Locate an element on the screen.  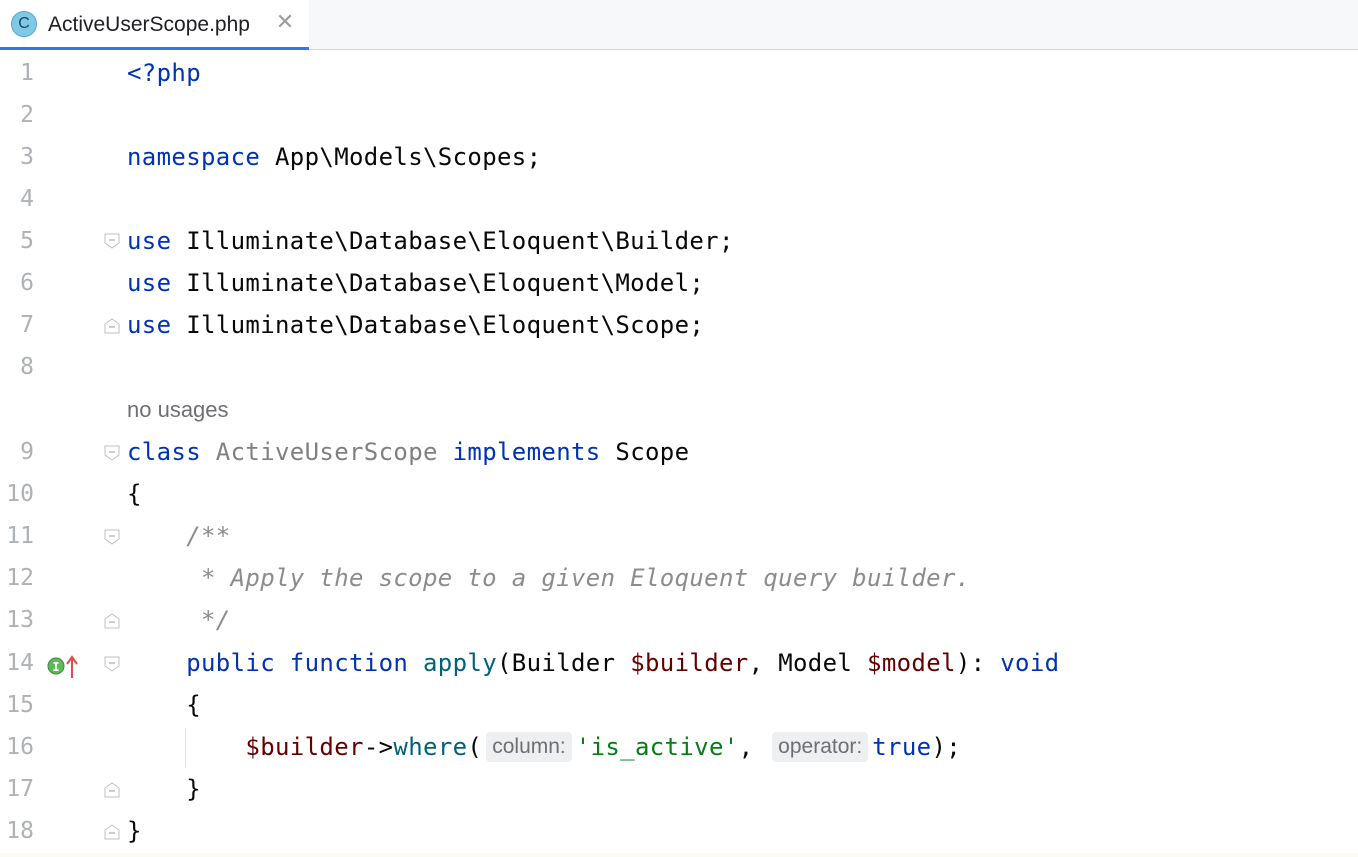
implements-keyword: implements is located at coordinates (526, 452).